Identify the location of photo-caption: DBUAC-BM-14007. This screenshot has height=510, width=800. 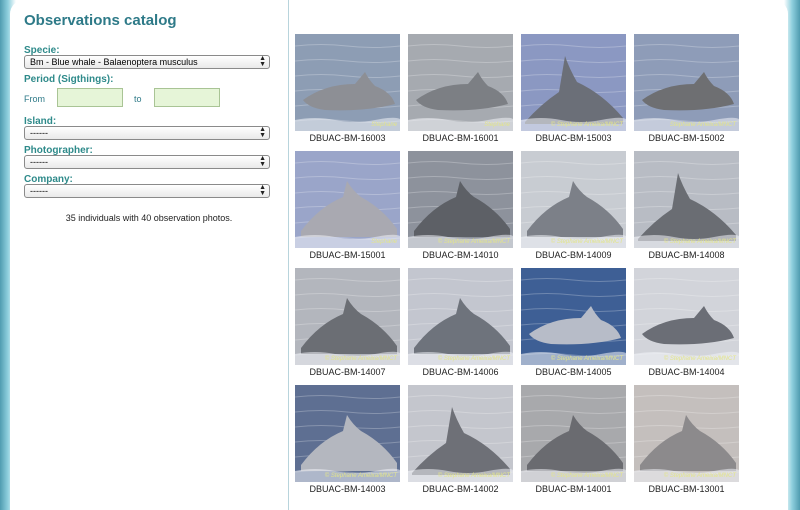
(347, 372).